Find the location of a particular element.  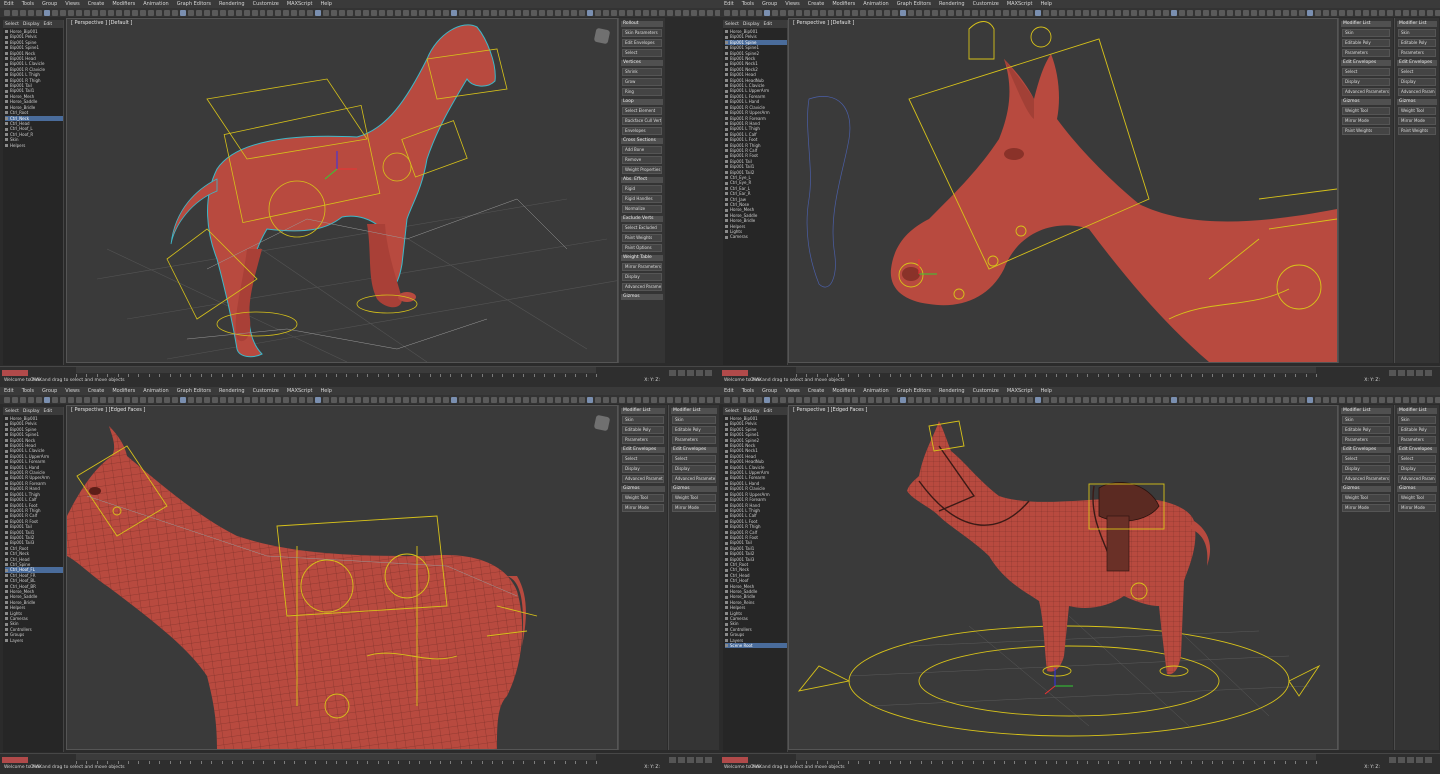

viewport-label: [ Perspective ] [Edged Faces ] is located at coordinates (830, 410).